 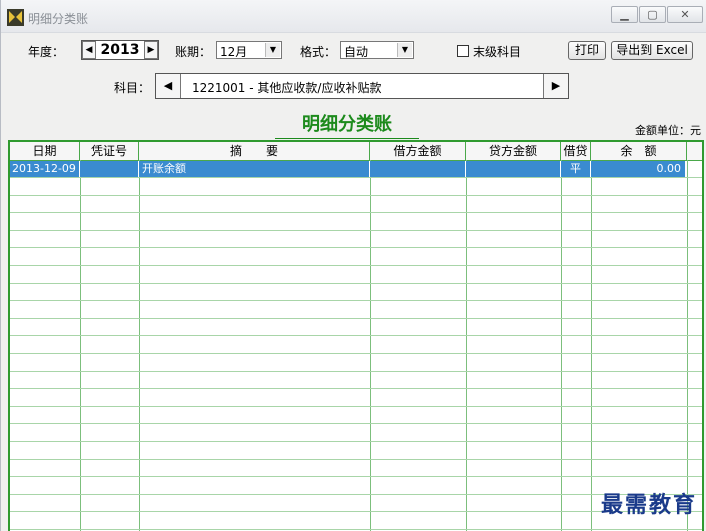 I want to click on col-header-voucher: 凭证号, so click(x=109, y=151).